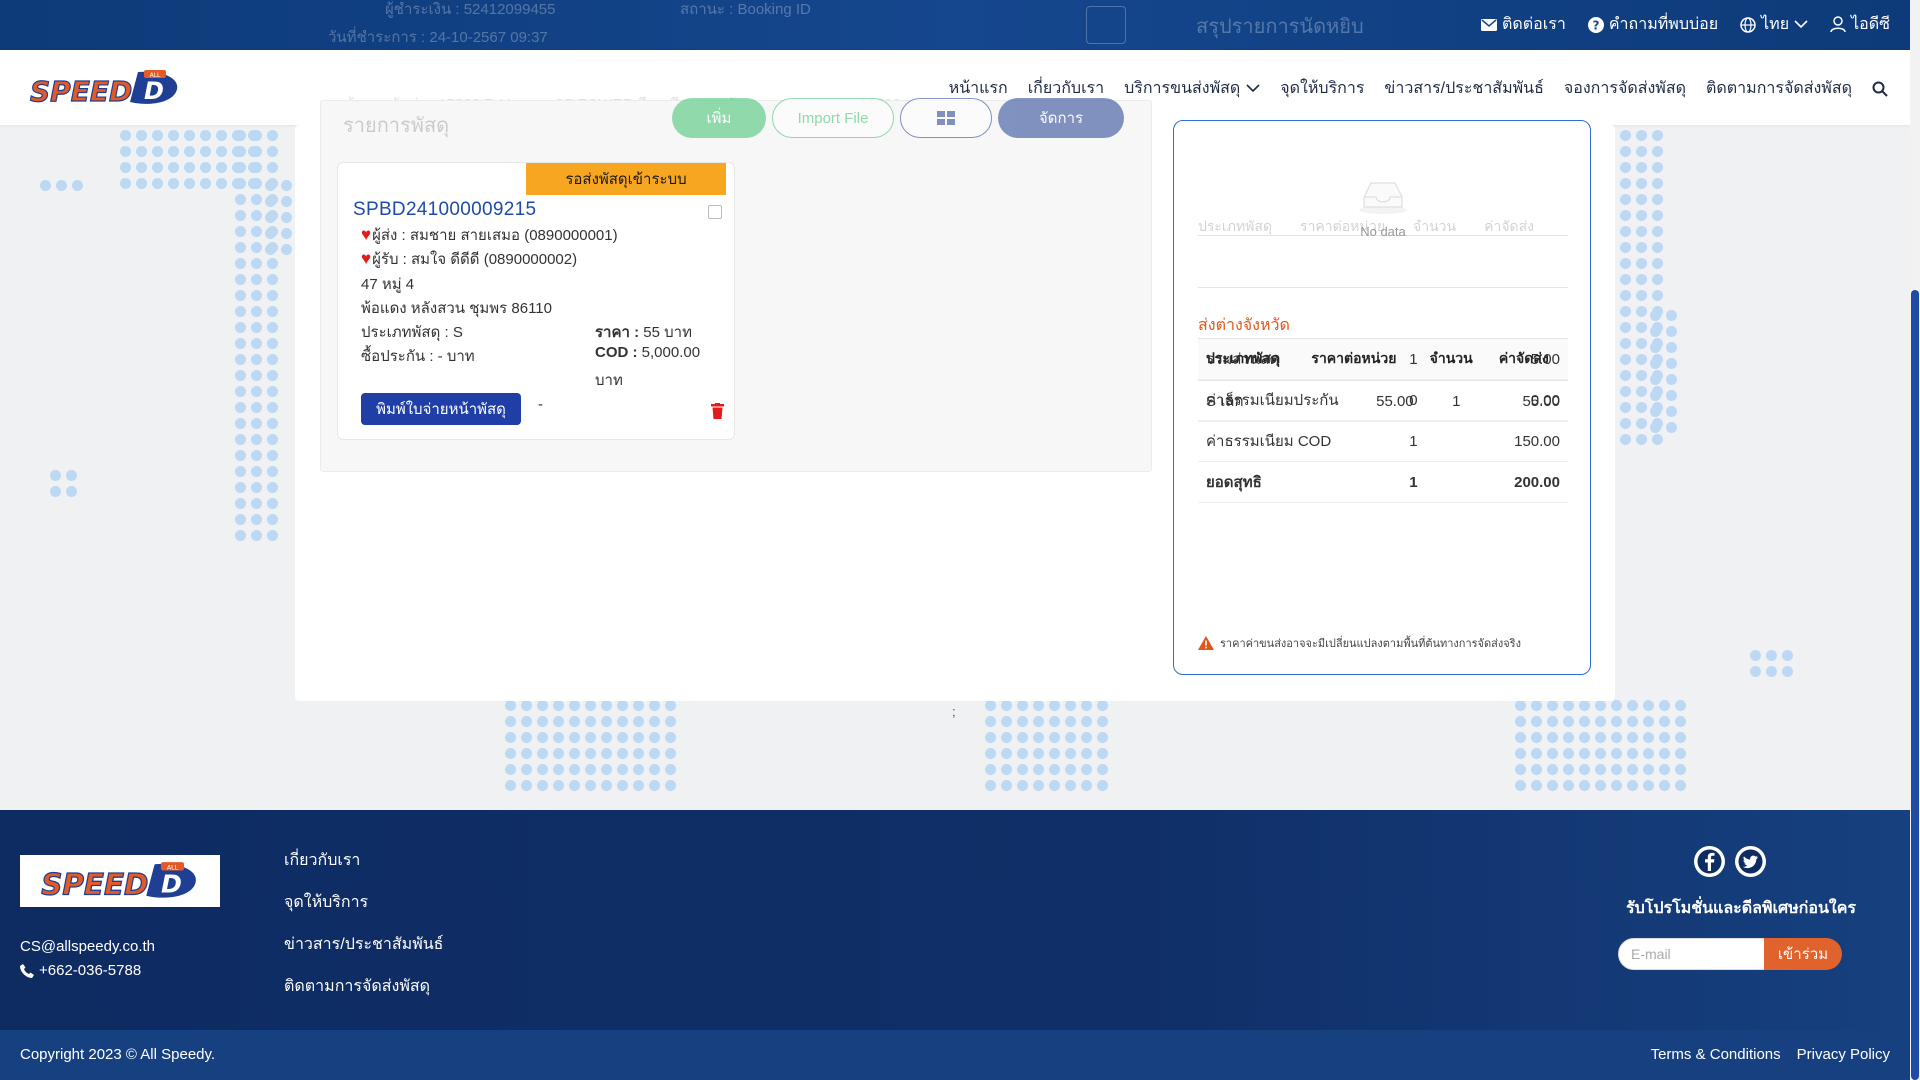 This screenshot has width=1920, height=1080. I want to click on facebook-icon, so click(1709, 861).